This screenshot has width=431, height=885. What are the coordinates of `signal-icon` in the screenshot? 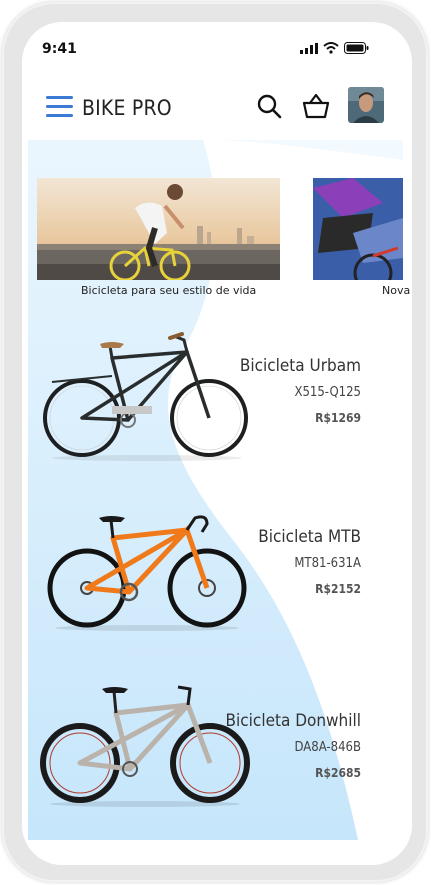 It's located at (309, 48).